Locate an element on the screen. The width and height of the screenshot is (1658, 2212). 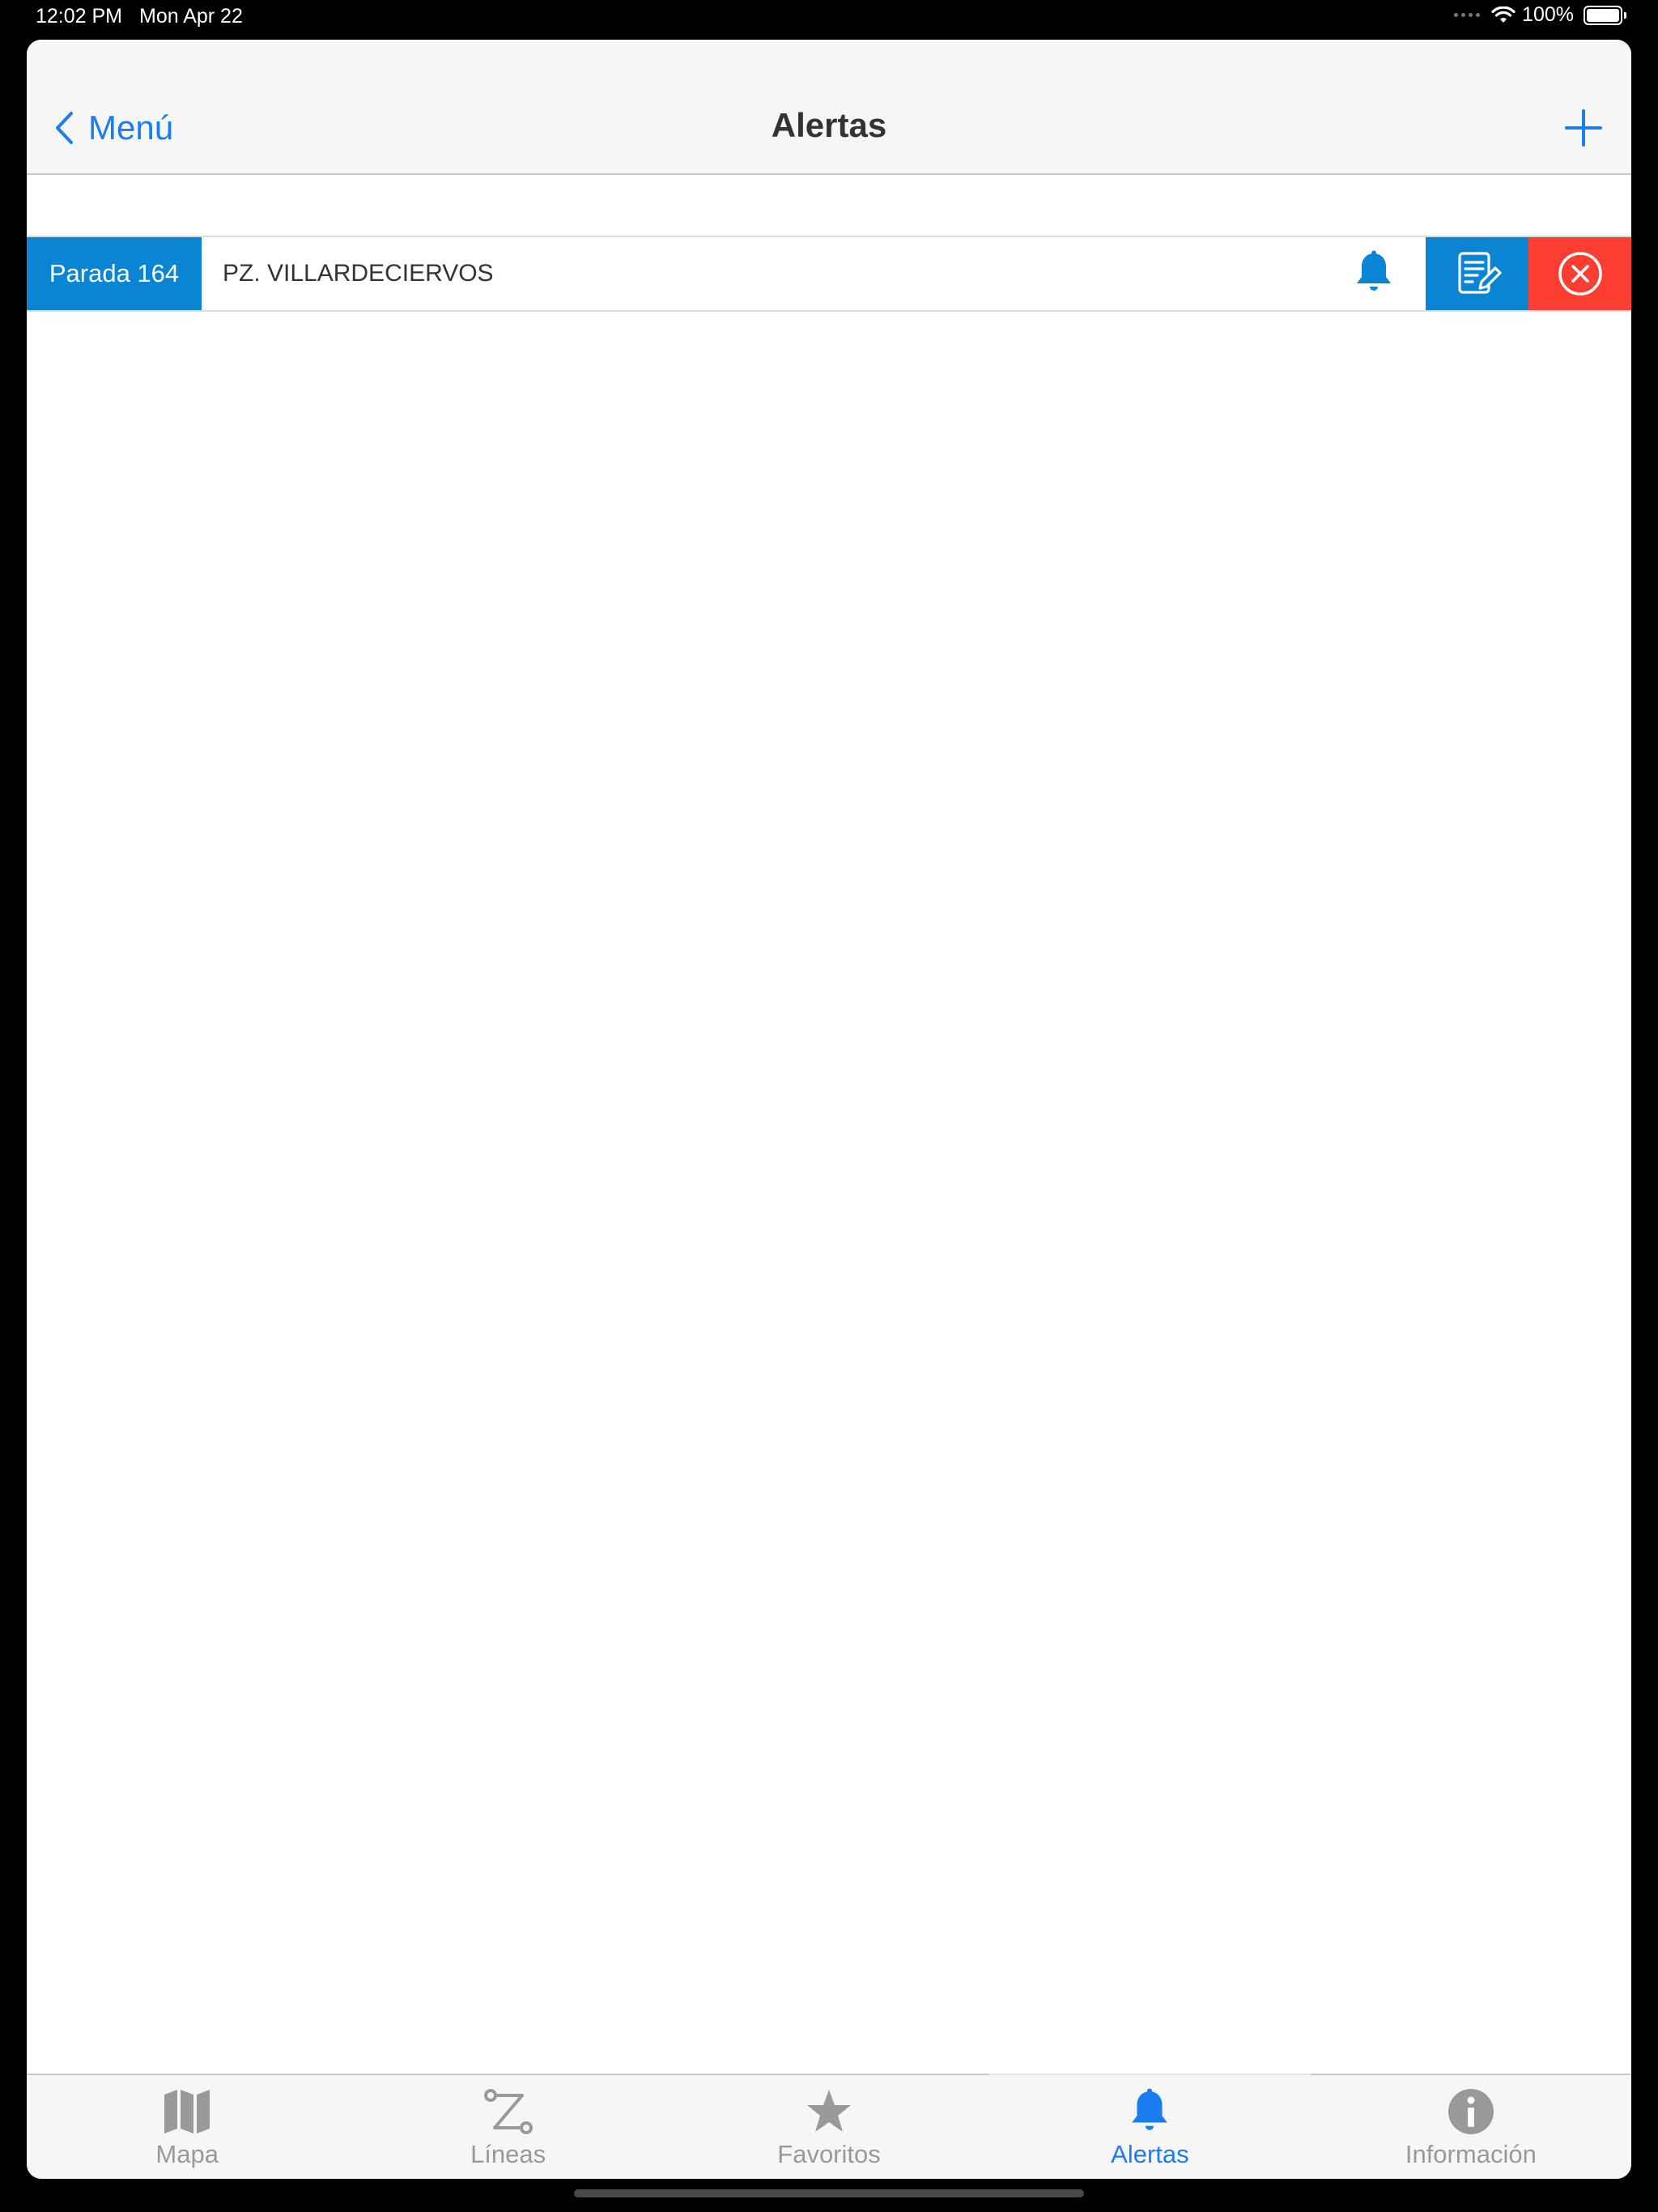
edit-alert-button is located at coordinates (1477, 274).